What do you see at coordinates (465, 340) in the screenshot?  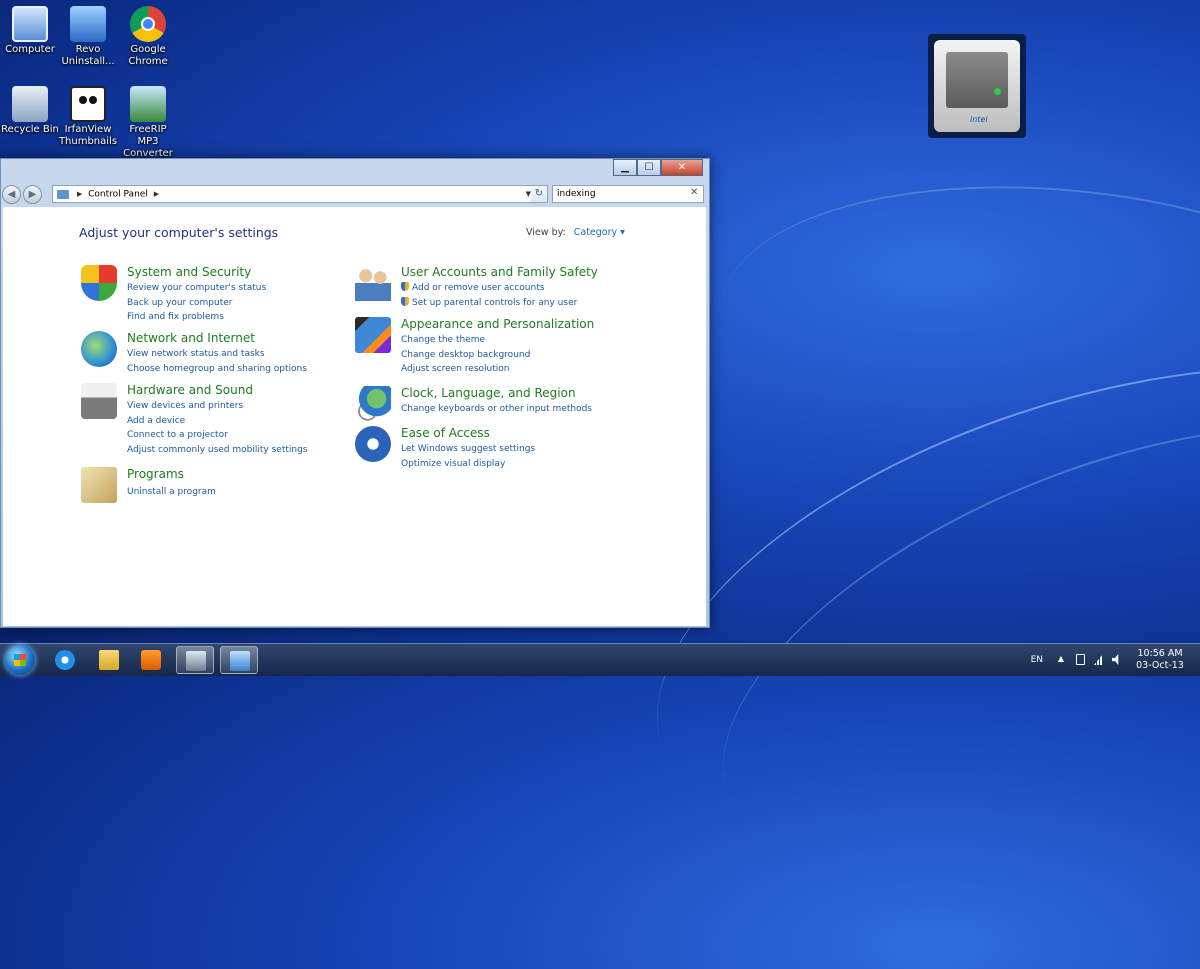 I see `category-link: Change the theme` at bounding box center [465, 340].